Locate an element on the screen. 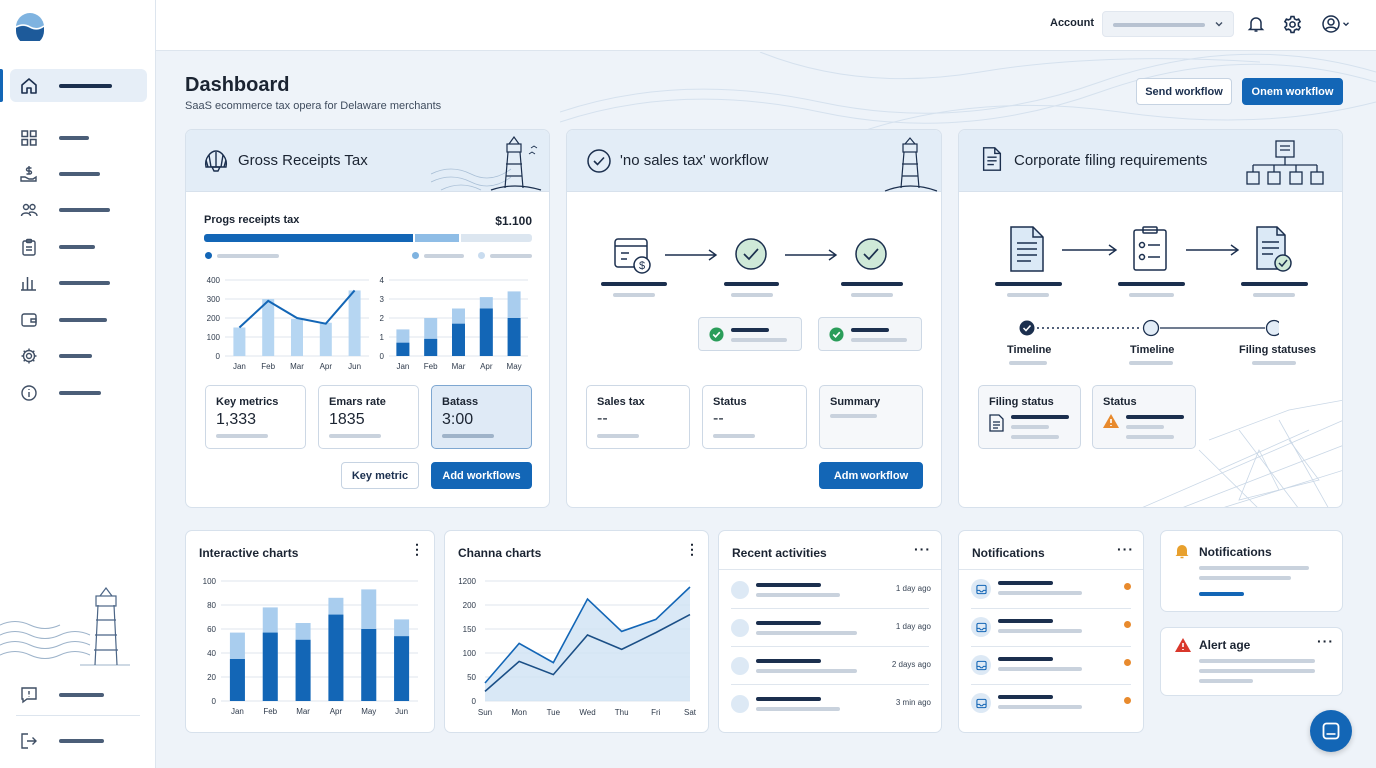 The width and height of the screenshot is (1376, 768). sidebar-item-grid is located at coordinates (78, 137).